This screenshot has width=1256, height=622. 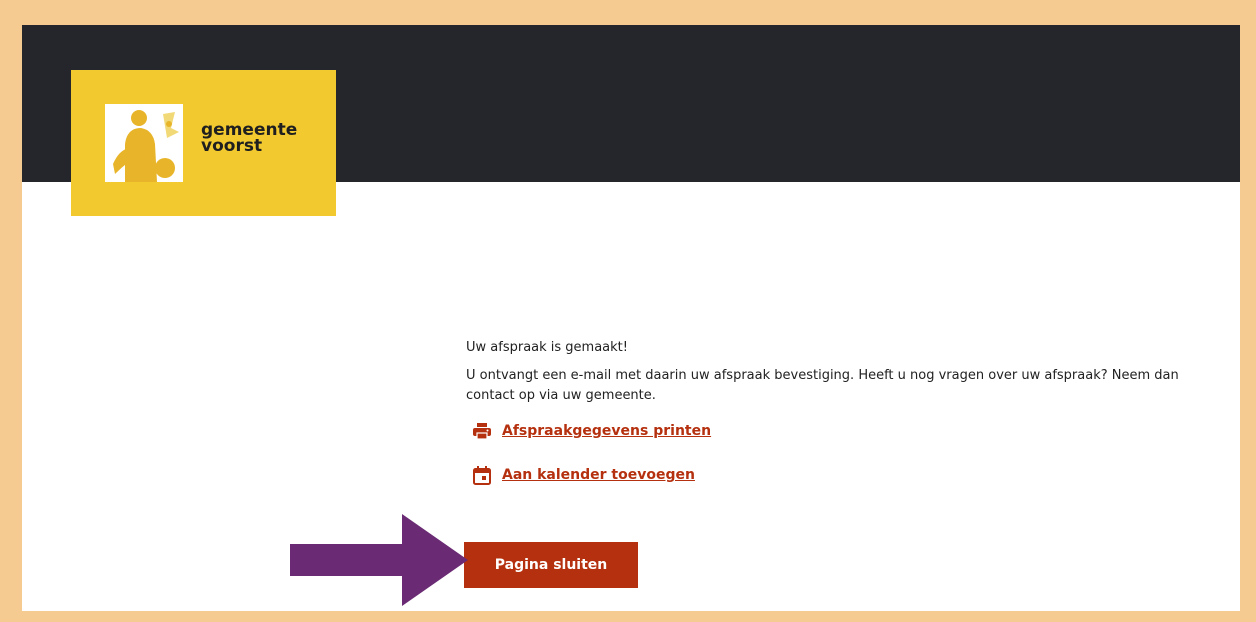 I want to click on print-appointment-link: Afspraakgegevens printen, so click(x=606, y=431).